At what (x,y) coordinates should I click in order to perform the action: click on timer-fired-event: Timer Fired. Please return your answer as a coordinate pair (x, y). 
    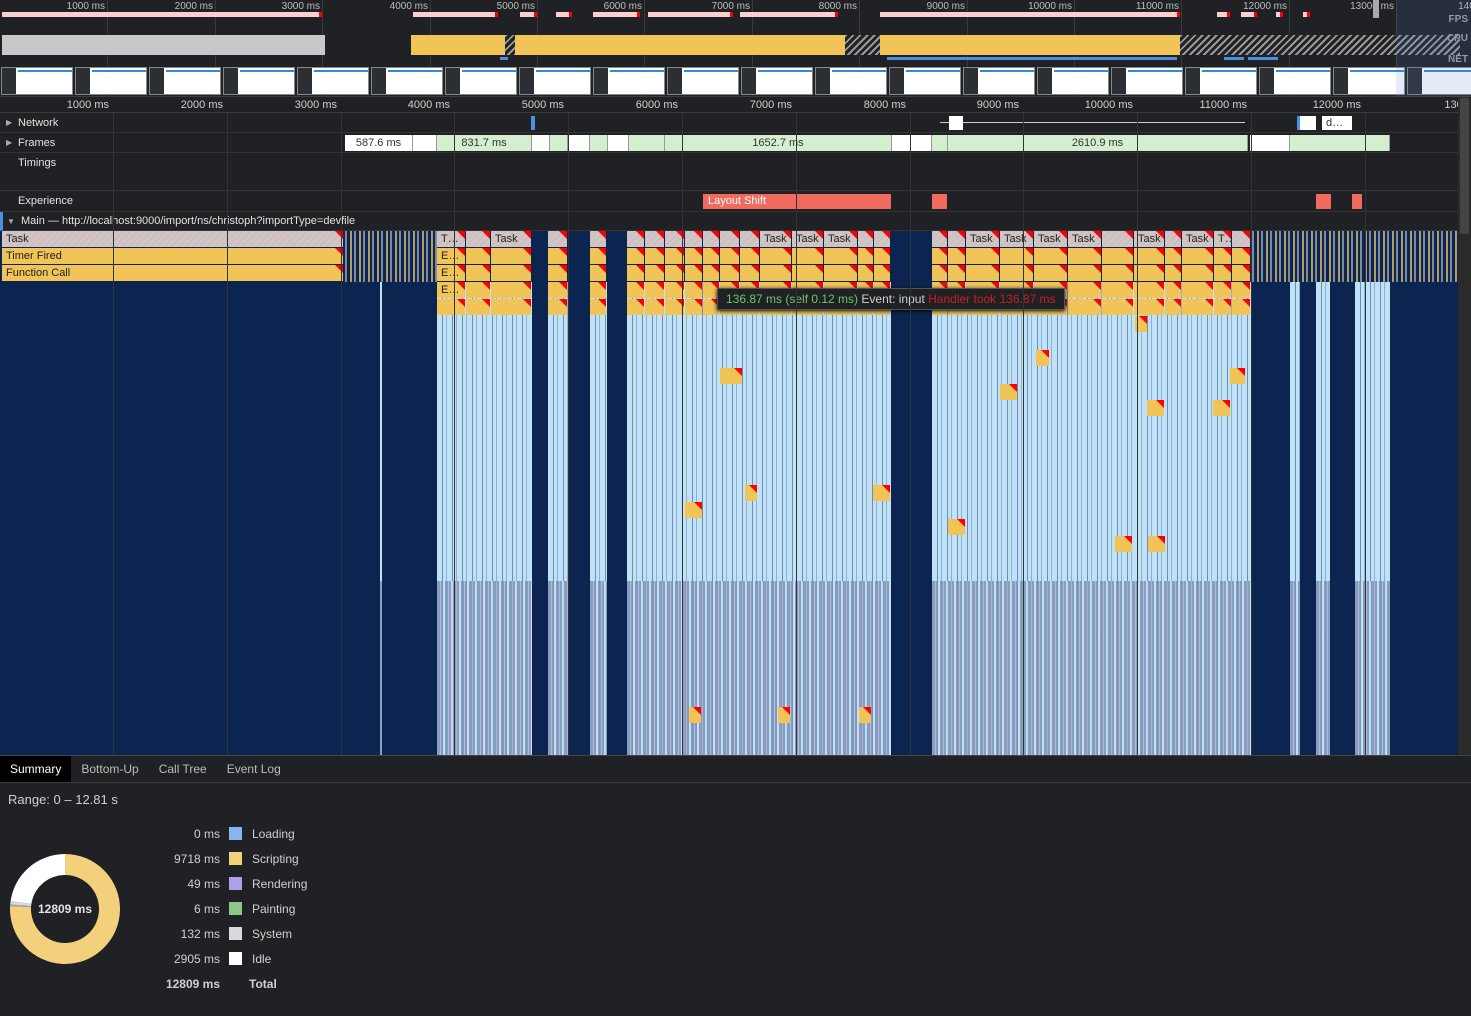
    Looking at the image, I should click on (172, 256).